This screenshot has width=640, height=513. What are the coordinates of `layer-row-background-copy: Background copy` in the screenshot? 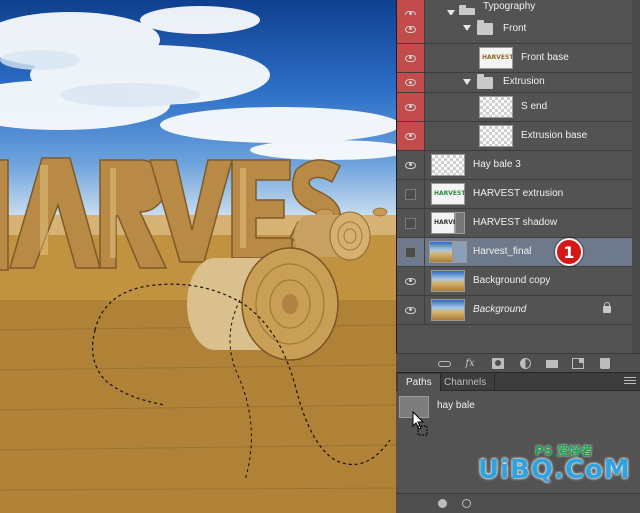 It's located at (518, 281).